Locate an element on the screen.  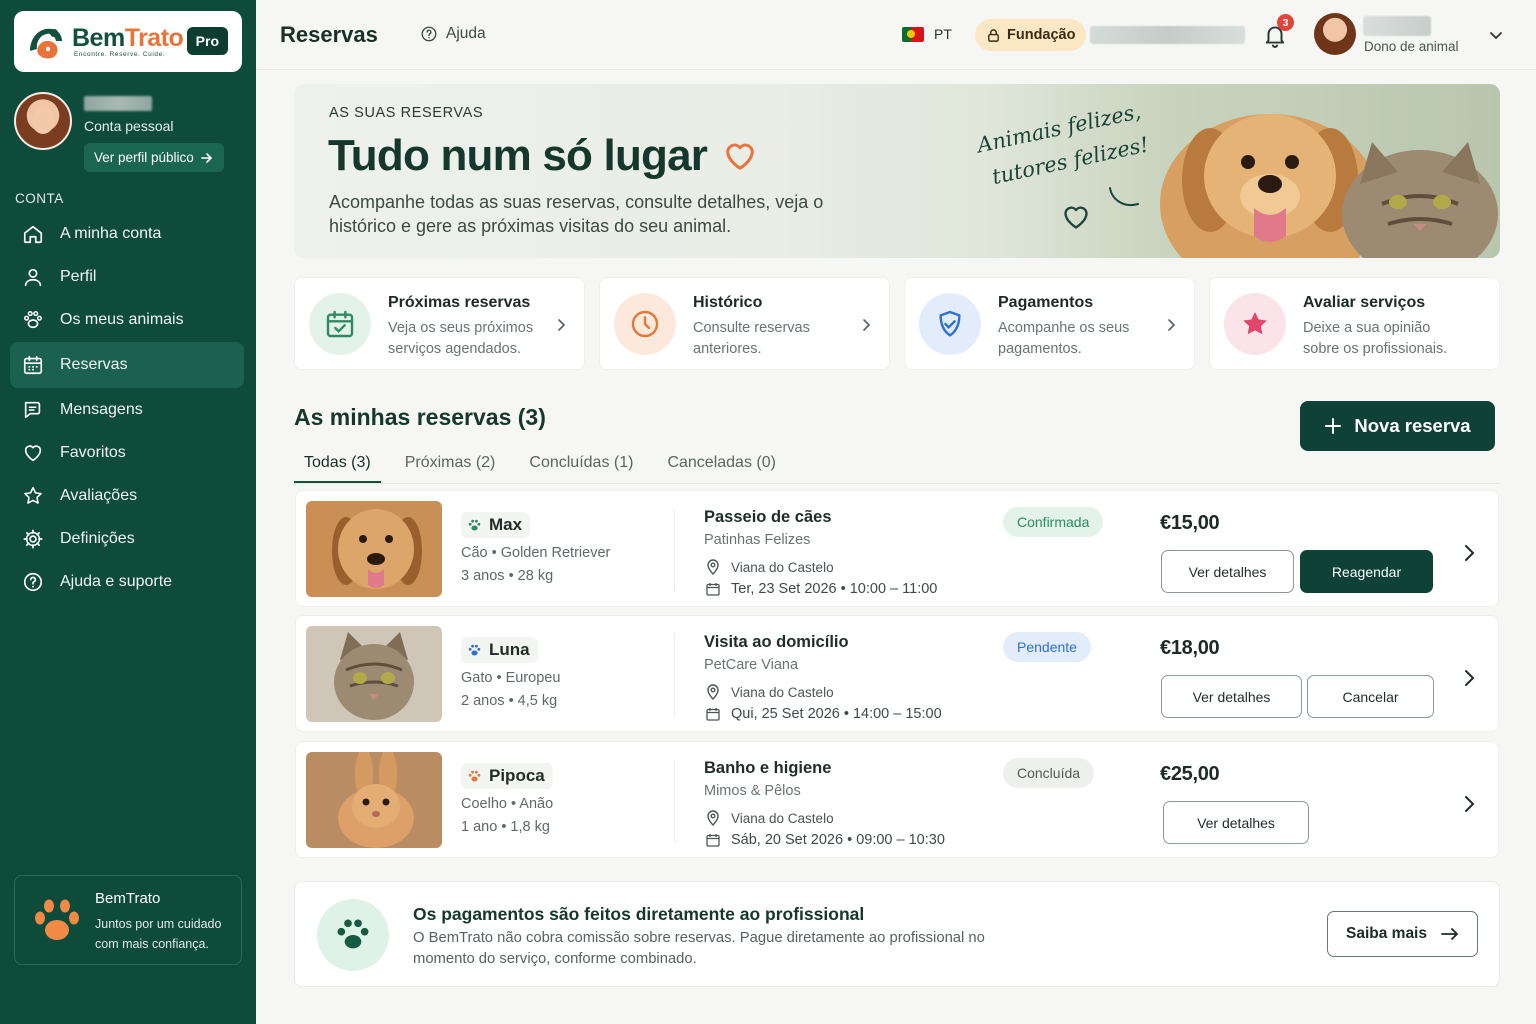
language-selector: PT is located at coordinates (927, 34).